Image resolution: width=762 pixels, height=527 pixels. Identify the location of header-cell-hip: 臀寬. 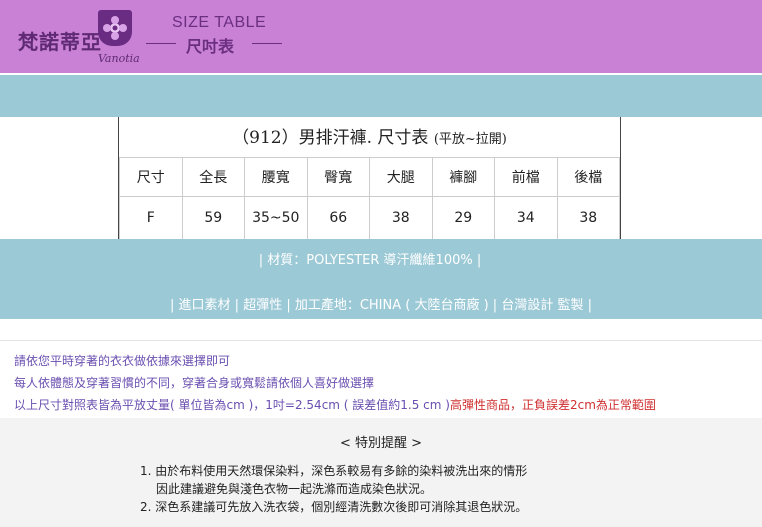
(338, 177).